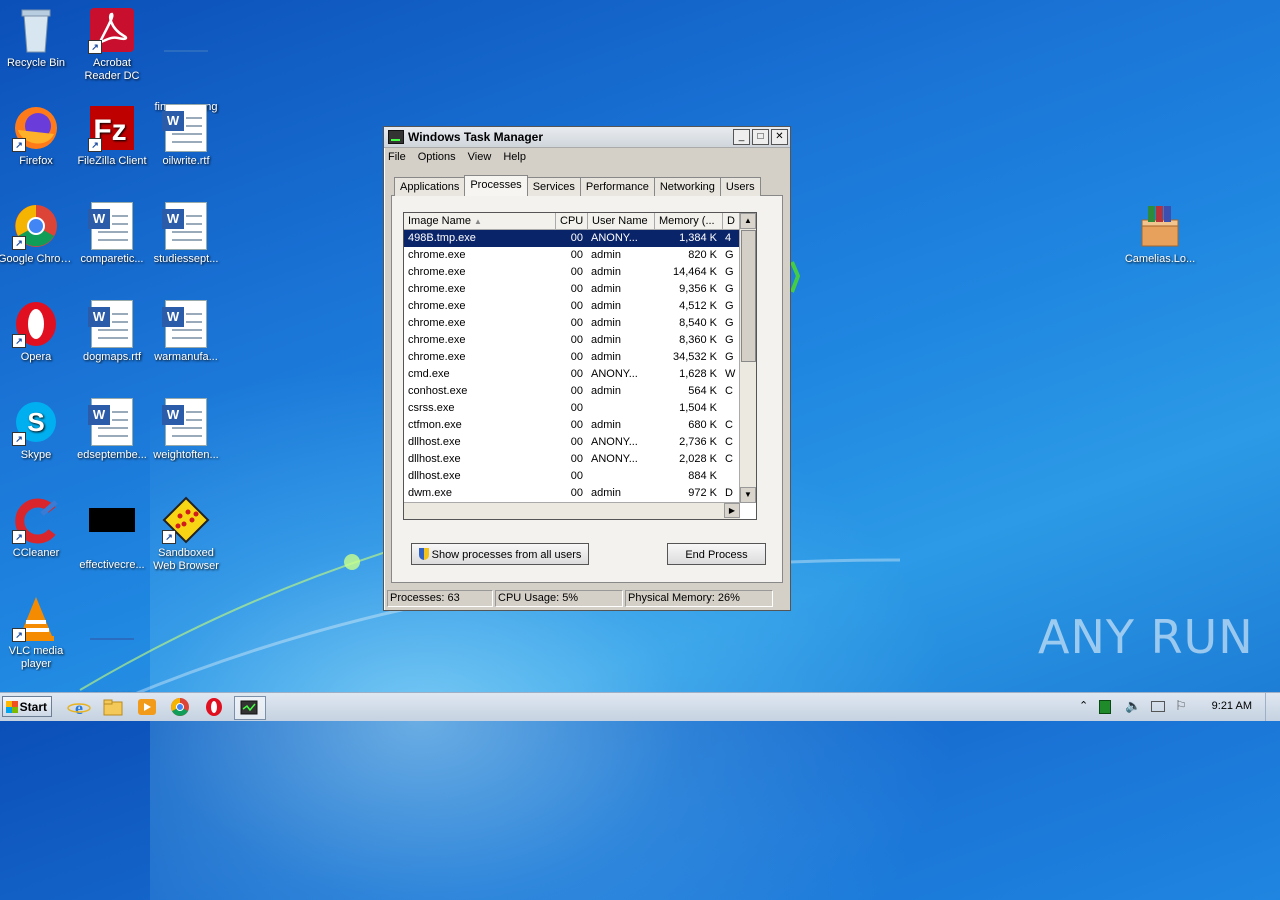 The height and width of the screenshot is (900, 1280). What do you see at coordinates (698, 289) in the screenshot?
I see `process-memory: 9,356 K` at bounding box center [698, 289].